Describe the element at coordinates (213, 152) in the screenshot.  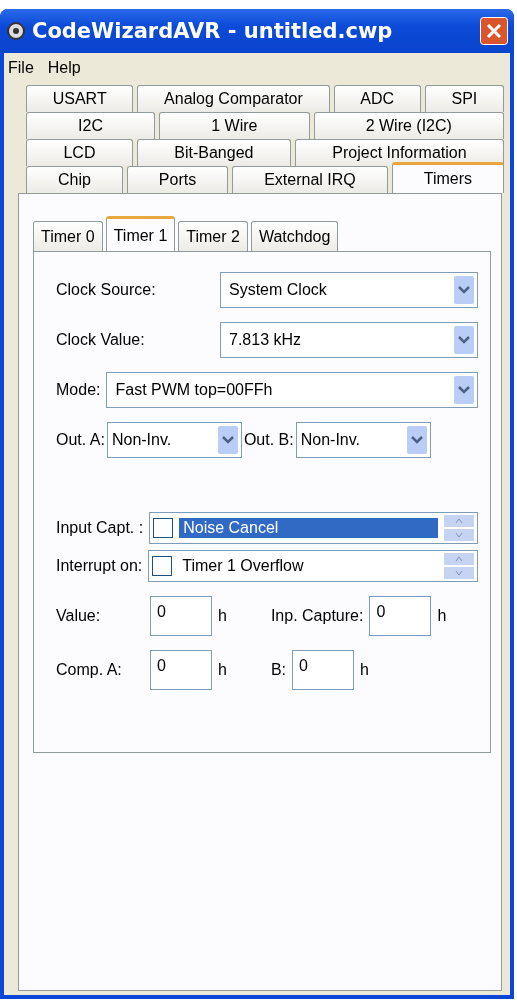
I see `tab: Bit-Banged` at that location.